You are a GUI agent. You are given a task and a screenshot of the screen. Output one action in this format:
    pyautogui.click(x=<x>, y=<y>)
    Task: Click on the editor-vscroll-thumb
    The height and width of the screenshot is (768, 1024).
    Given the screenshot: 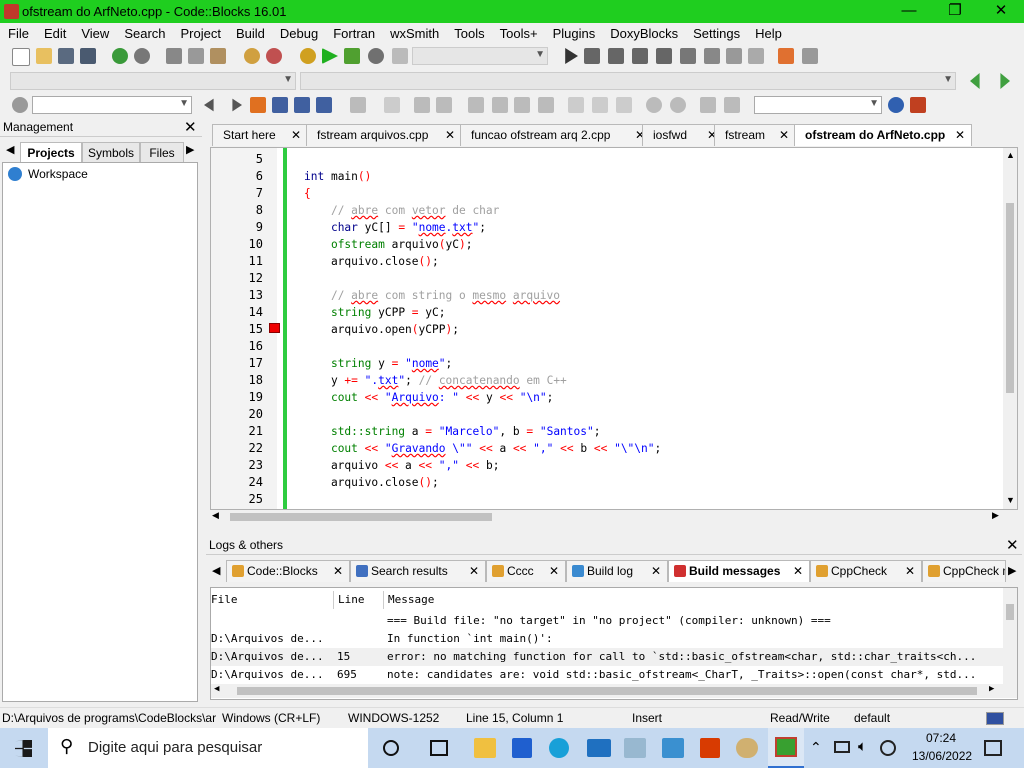 What is the action you would take?
    pyautogui.click(x=1010, y=298)
    